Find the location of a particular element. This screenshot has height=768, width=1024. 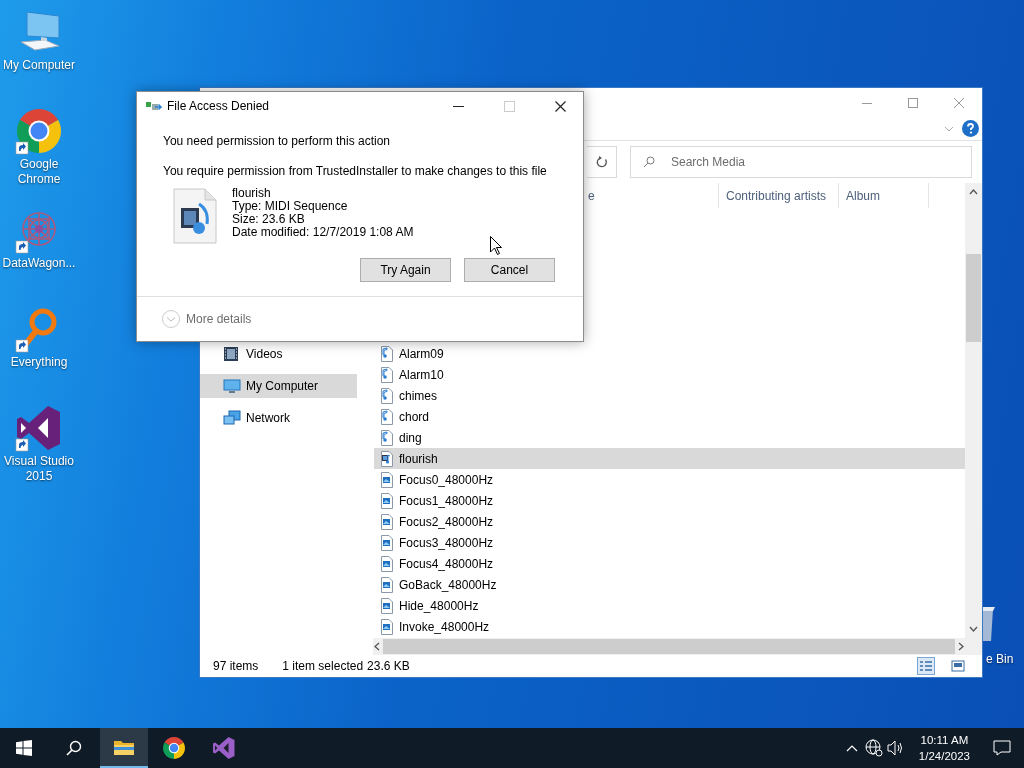

large-icons-view-icon is located at coordinates (958, 666).